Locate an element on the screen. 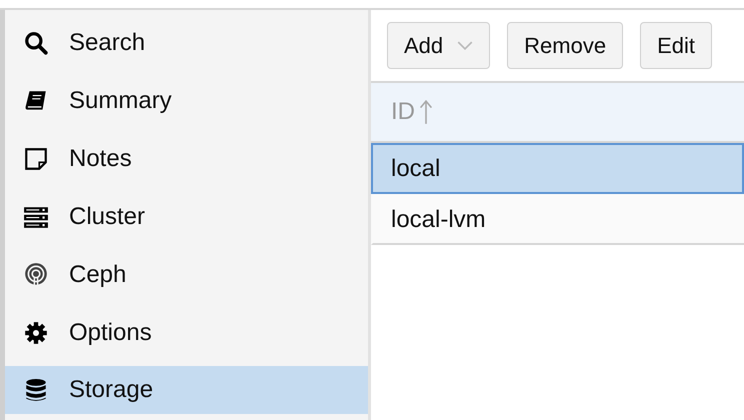 The height and width of the screenshot is (420, 744). sidebar-item: Options is located at coordinates (186, 333).